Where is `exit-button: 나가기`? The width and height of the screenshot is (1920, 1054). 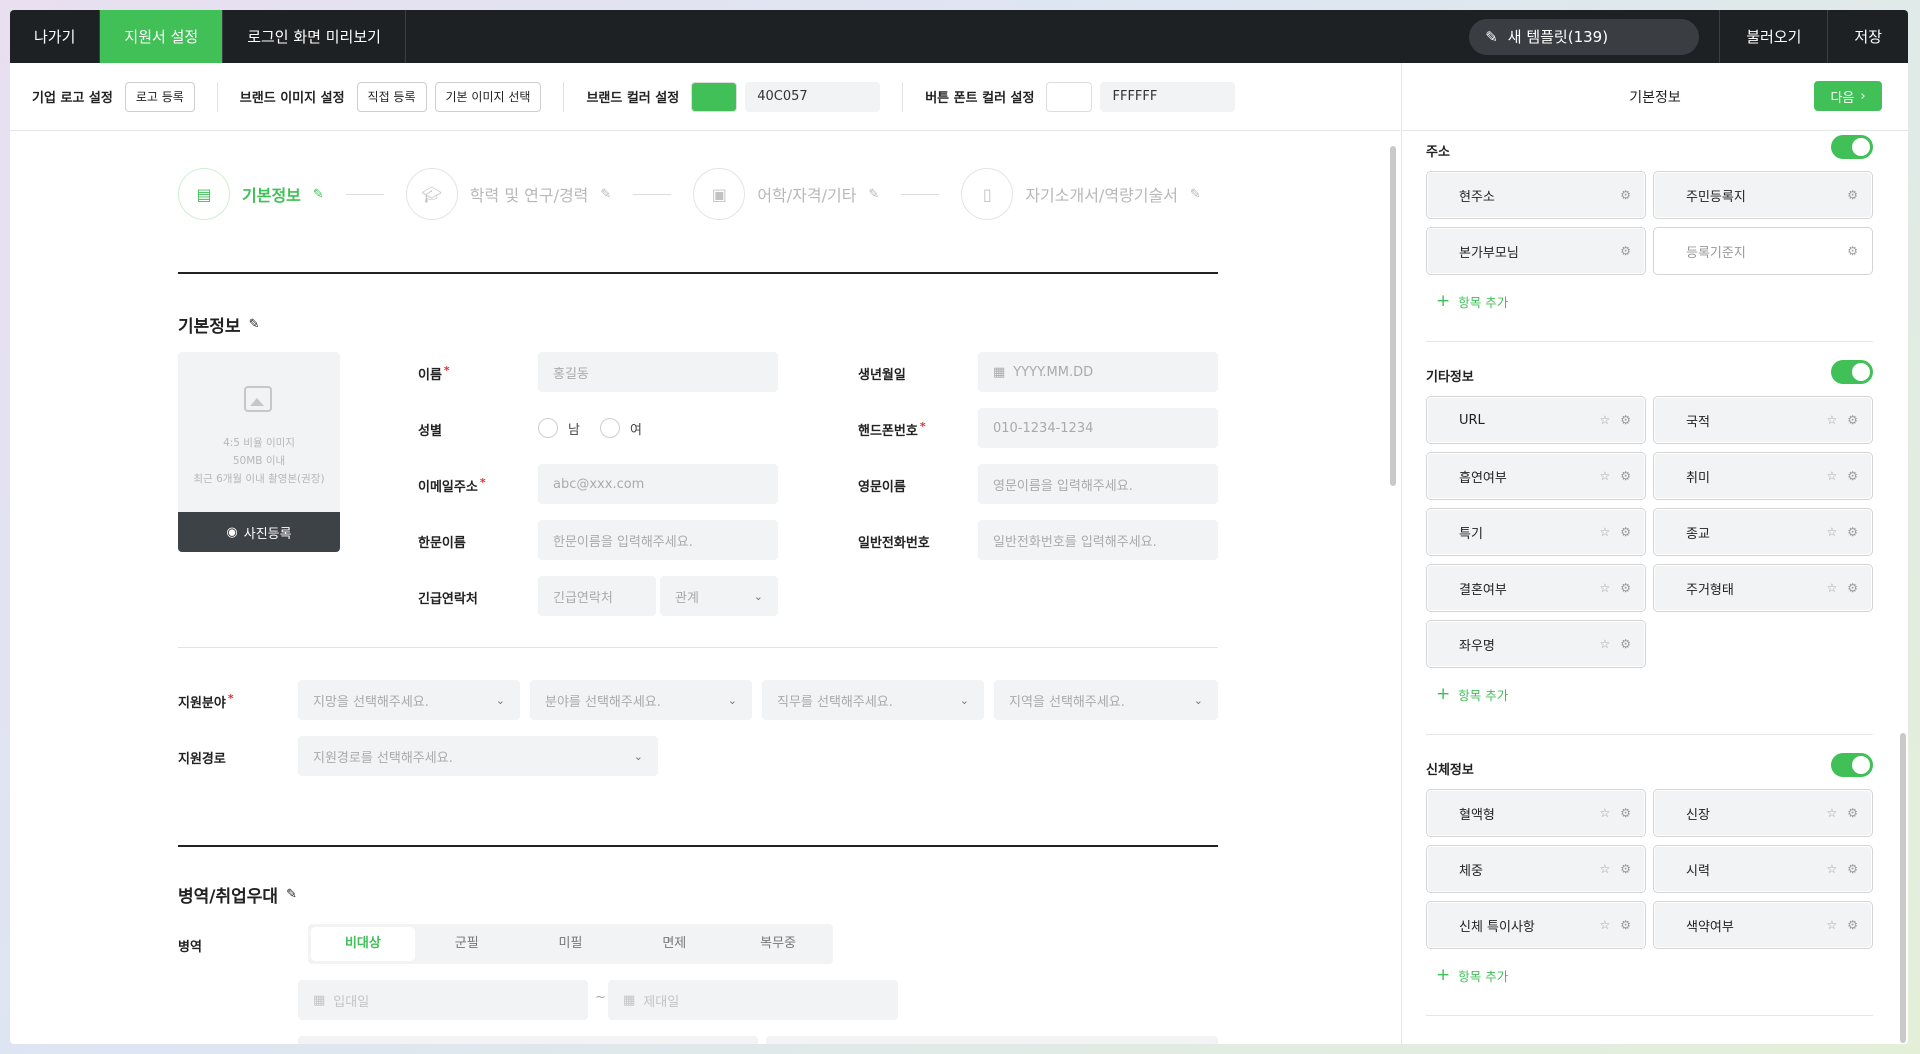 exit-button: 나가기 is located at coordinates (55, 36).